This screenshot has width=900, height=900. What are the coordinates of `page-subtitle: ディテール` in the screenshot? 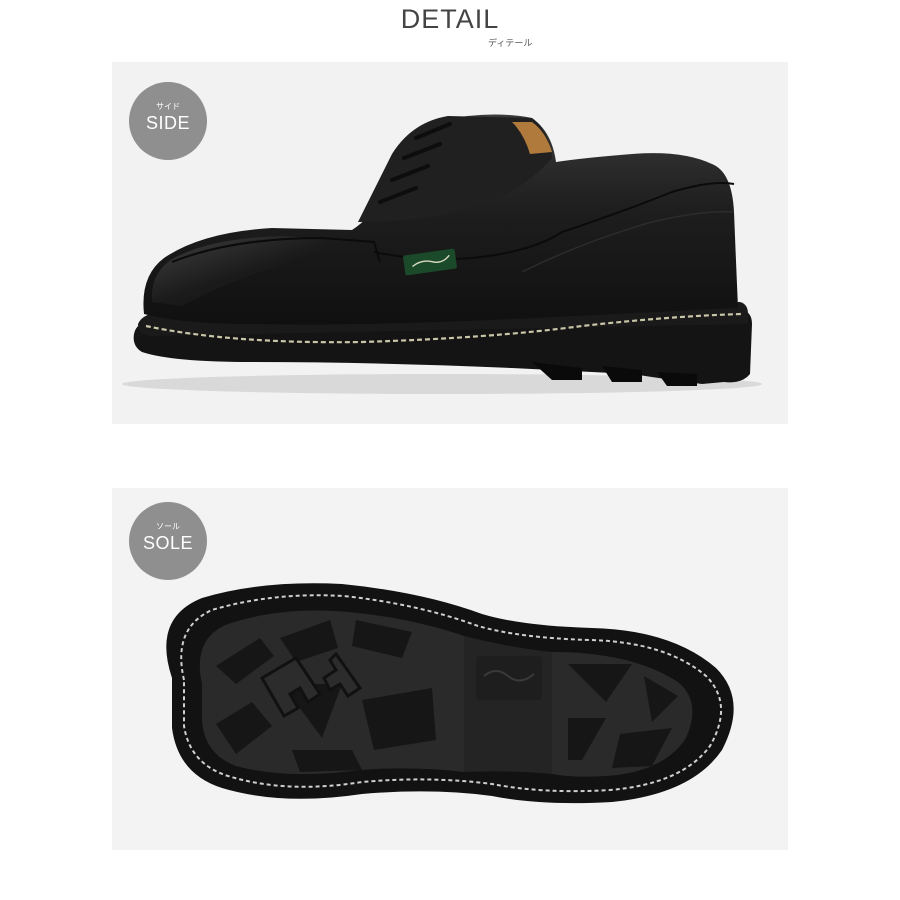 It's located at (510, 43).